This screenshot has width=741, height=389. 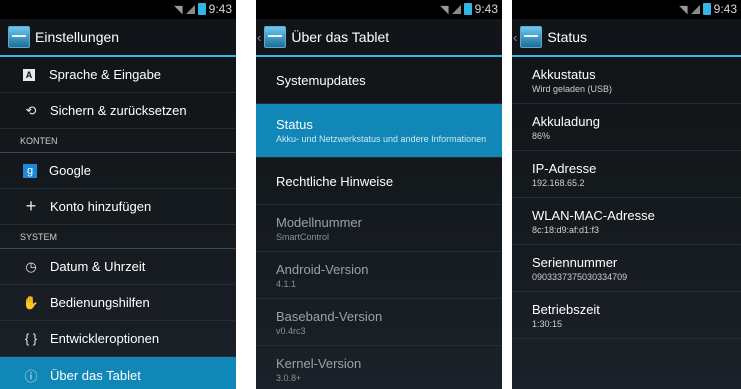 I want to click on menu-item-label: Google, so click(x=70, y=170).